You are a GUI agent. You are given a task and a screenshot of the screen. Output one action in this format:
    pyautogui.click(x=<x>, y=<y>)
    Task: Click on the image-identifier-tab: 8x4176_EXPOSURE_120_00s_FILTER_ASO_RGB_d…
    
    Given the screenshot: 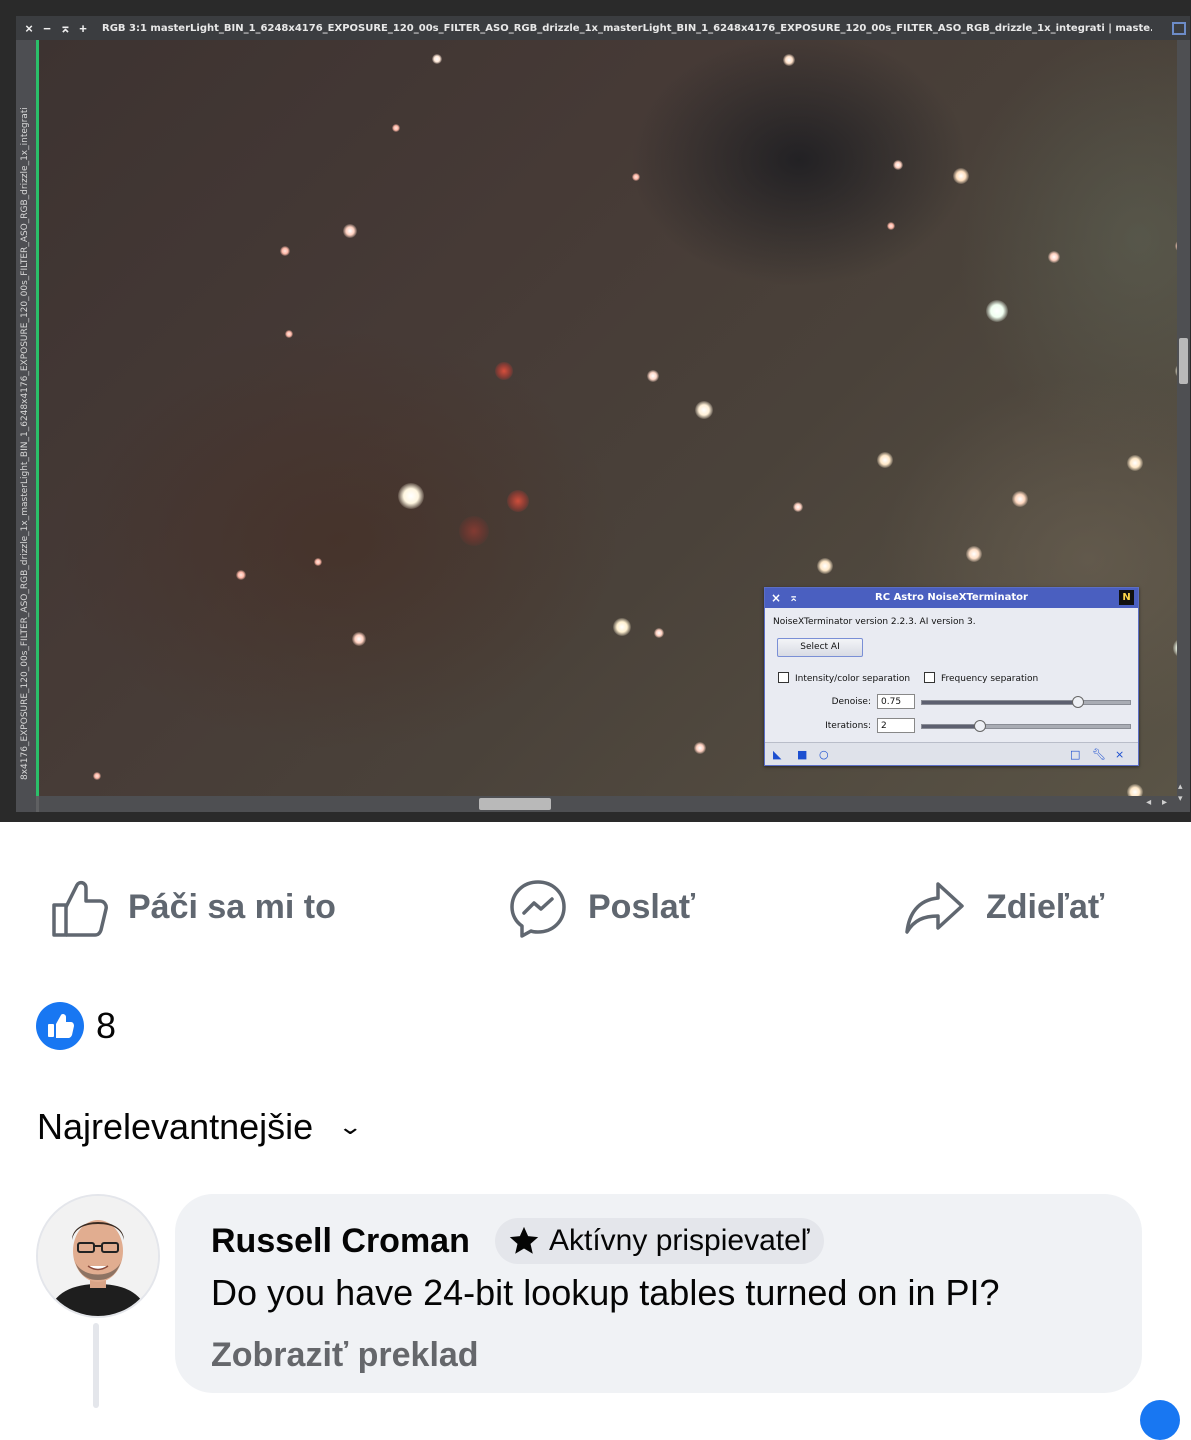 What is the action you would take?
    pyautogui.click(x=25, y=430)
    